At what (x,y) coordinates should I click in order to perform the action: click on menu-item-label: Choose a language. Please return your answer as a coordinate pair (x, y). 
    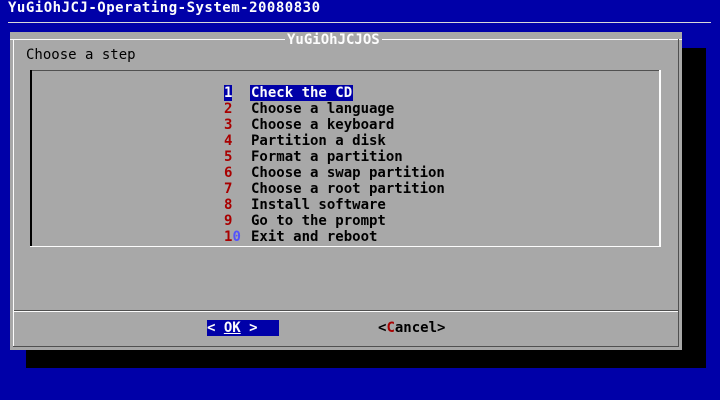
    Looking at the image, I should click on (323, 109).